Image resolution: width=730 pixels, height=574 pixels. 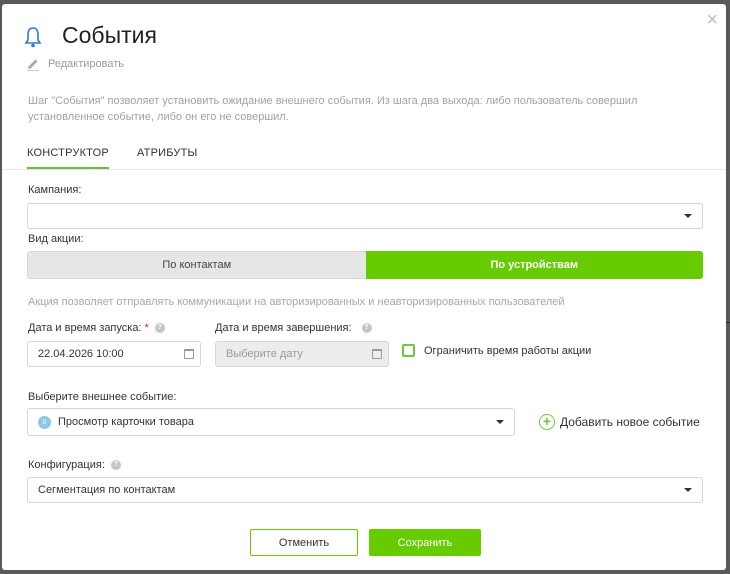 I want to click on tab-constructor: КОНСТРУКТОР, so click(x=68, y=158).